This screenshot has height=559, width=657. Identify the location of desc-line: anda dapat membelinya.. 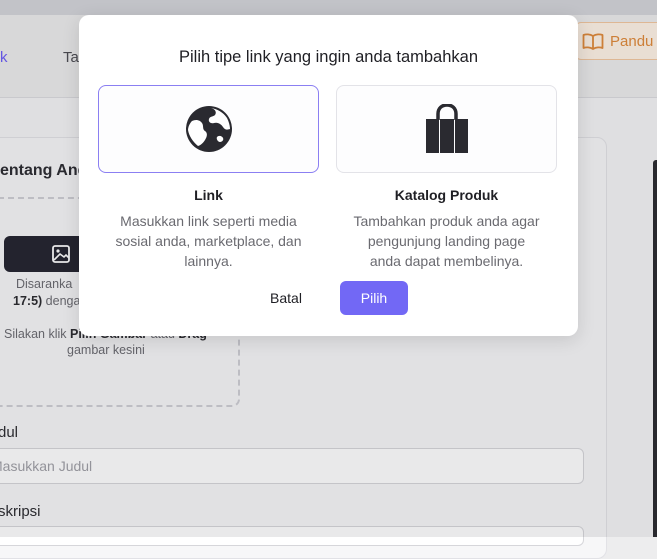
(446, 261).